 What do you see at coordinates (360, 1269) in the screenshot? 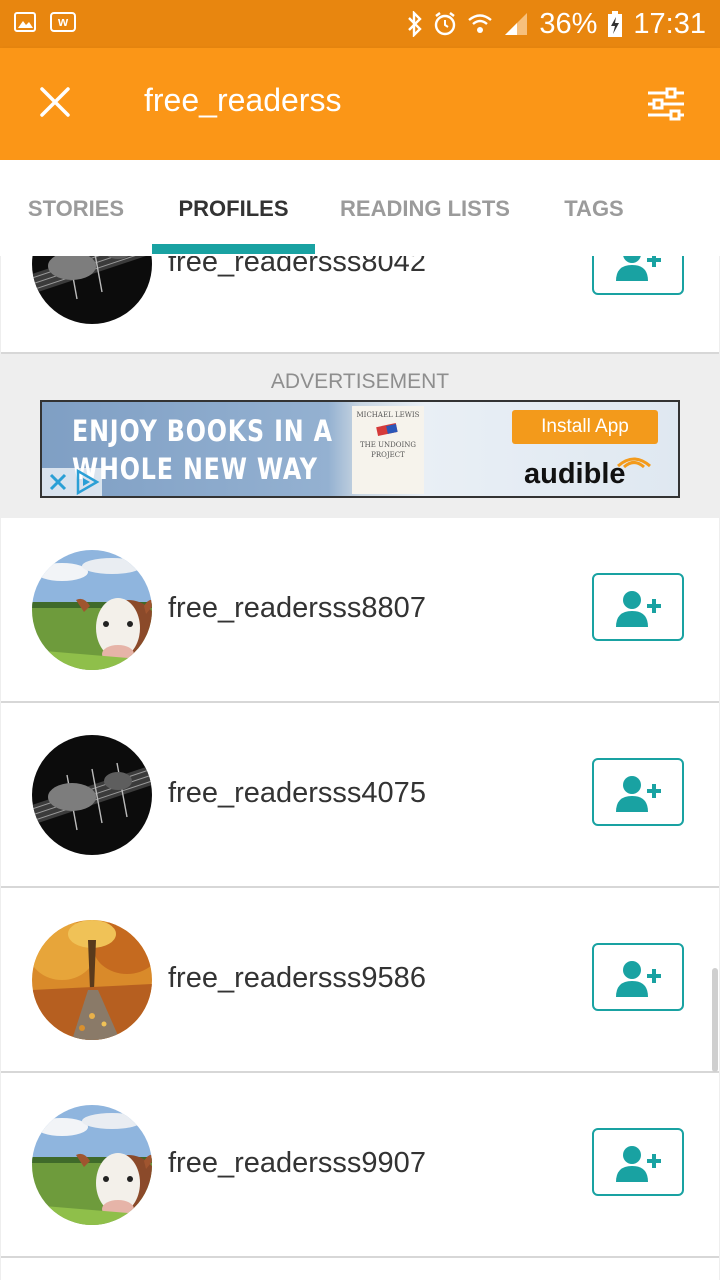
I see `profile-row-partial` at bounding box center [360, 1269].